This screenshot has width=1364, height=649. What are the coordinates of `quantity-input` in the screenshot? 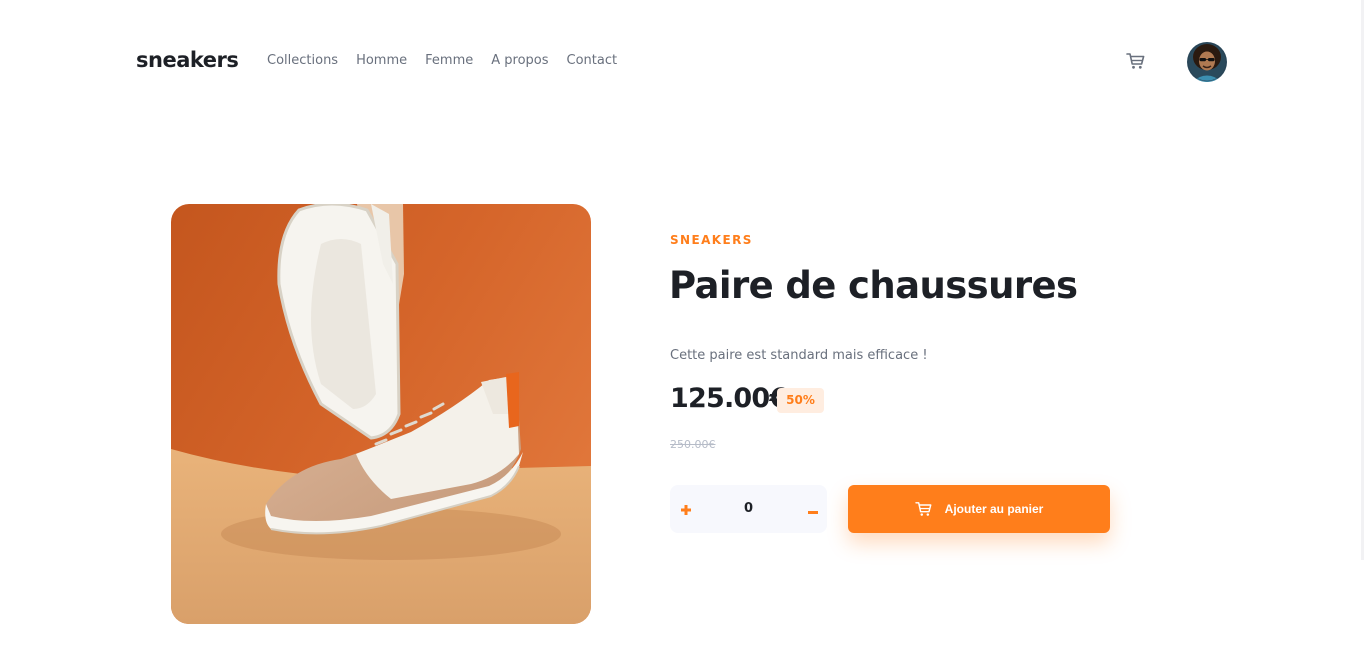 It's located at (748, 508).